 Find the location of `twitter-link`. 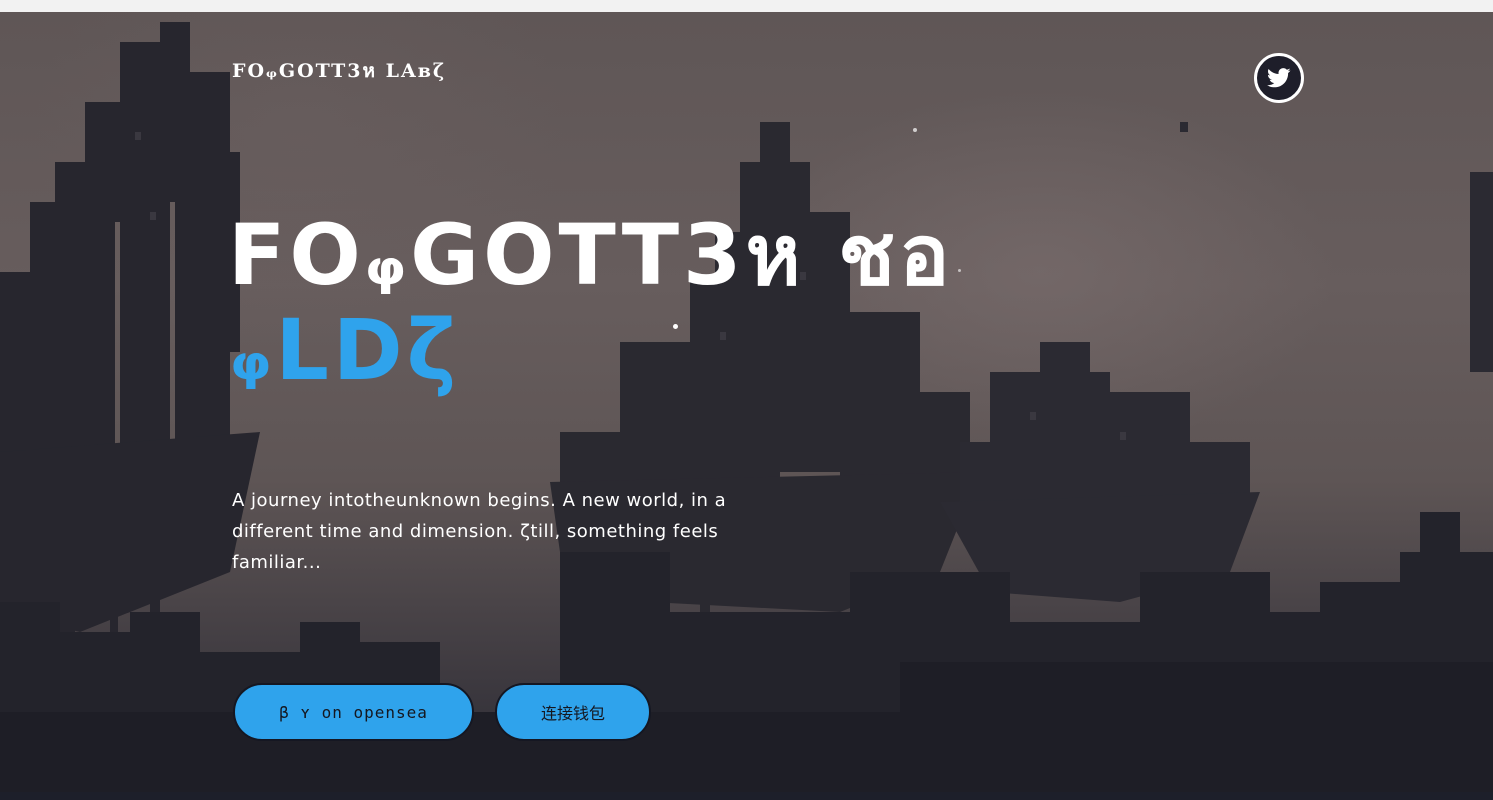

twitter-link is located at coordinates (1279, 78).